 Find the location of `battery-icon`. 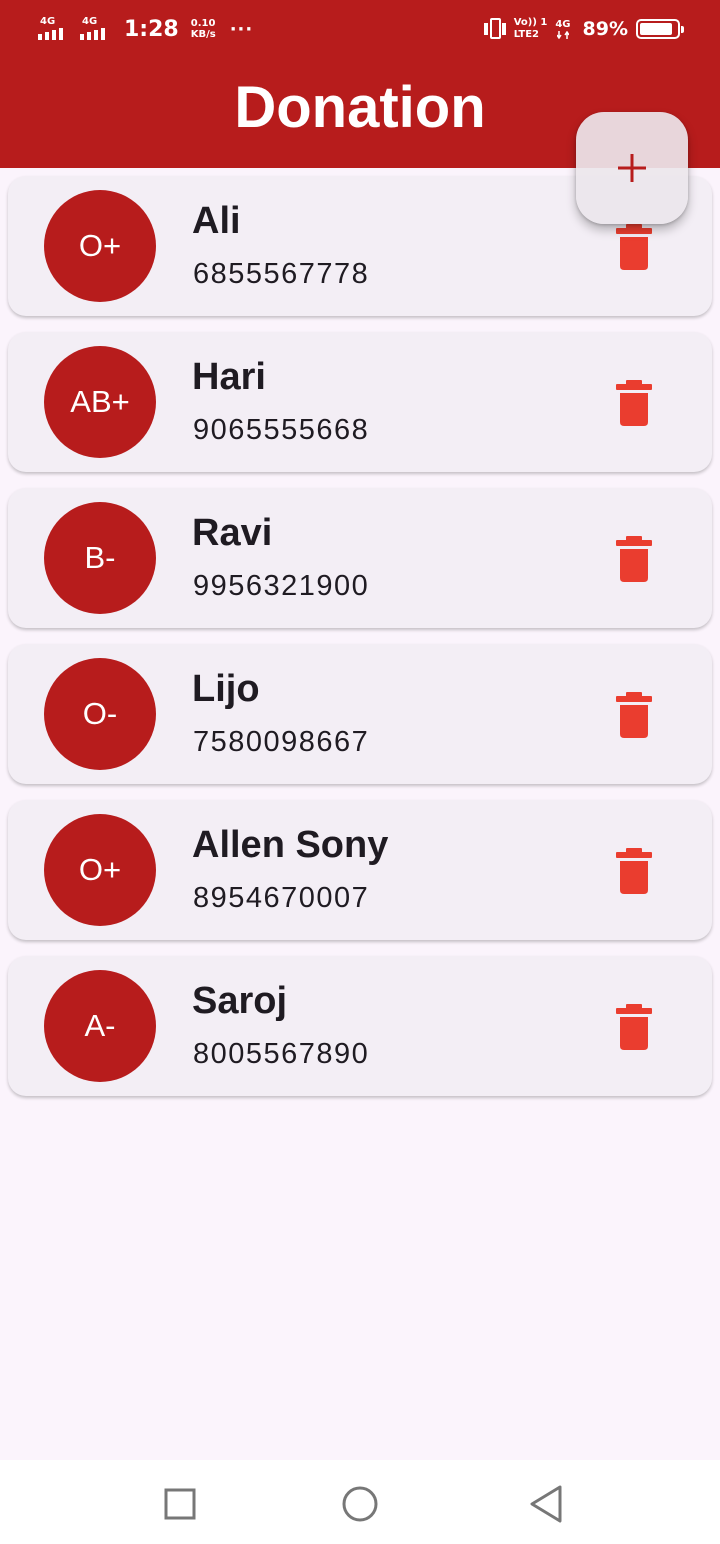

battery-icon is located at coordinates (660, 29).